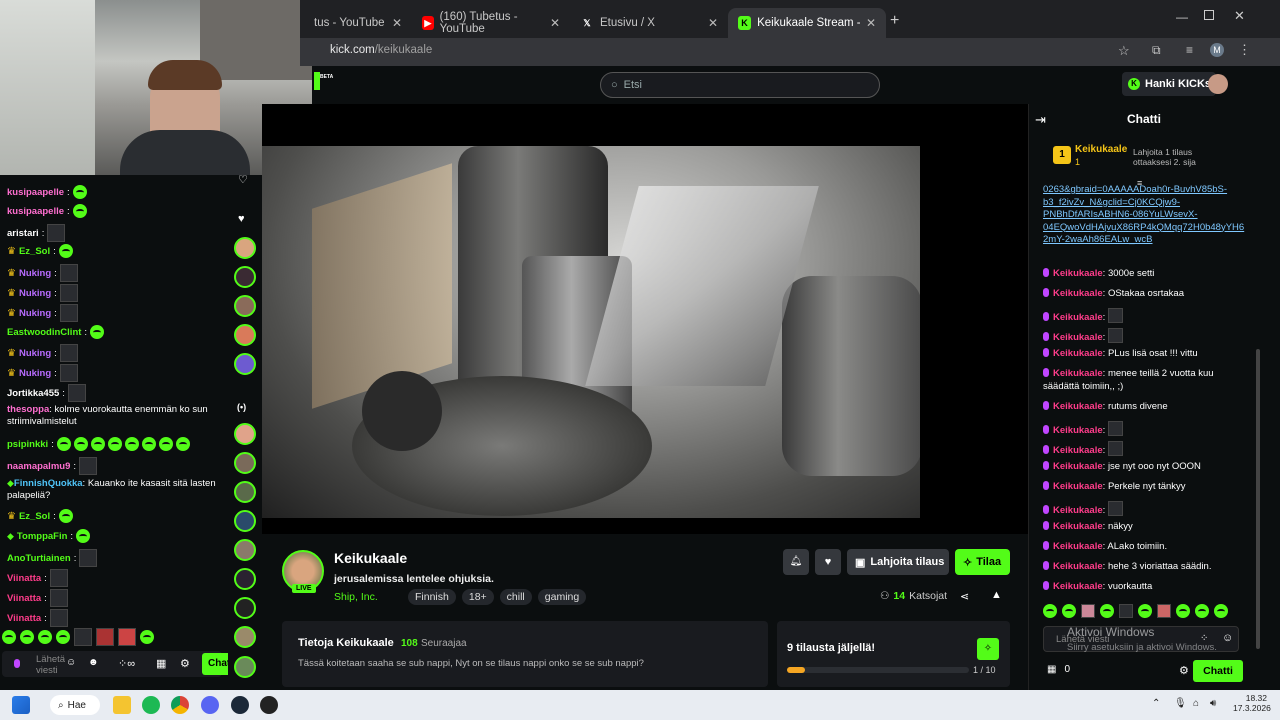  What do you see at coordinates (381, 50) in the screenshot?
I see `url-text: kick.com/keikukaale` at bounding box center [381, 50].